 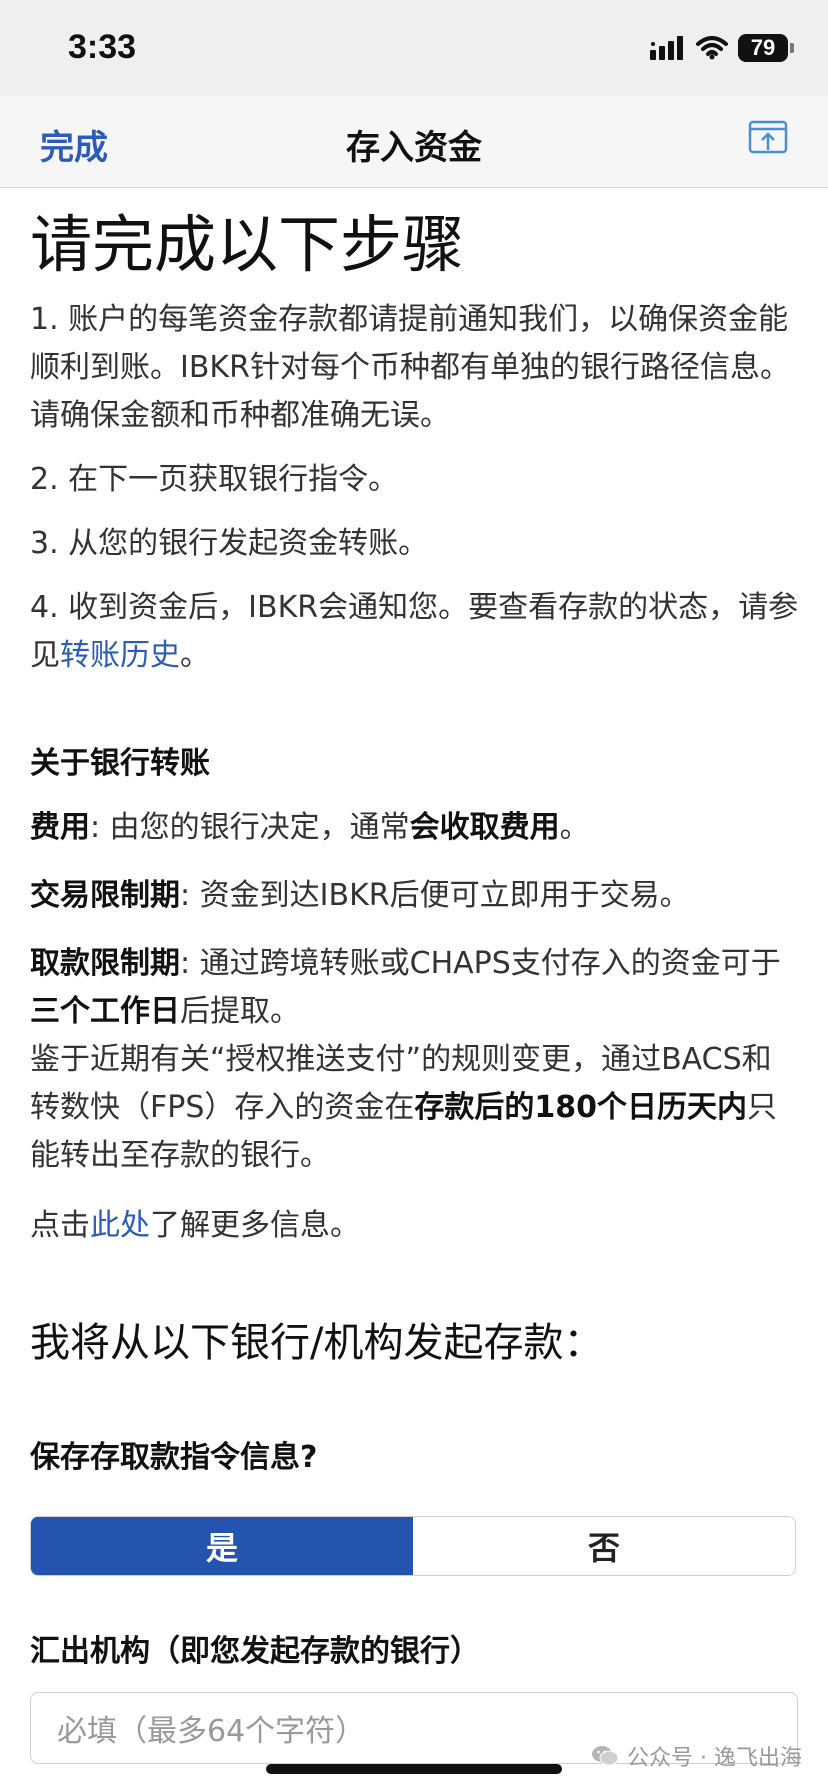 I want to click on watermark-text: 公众号 · 逸飞出海, so click(x=714, y=1758).